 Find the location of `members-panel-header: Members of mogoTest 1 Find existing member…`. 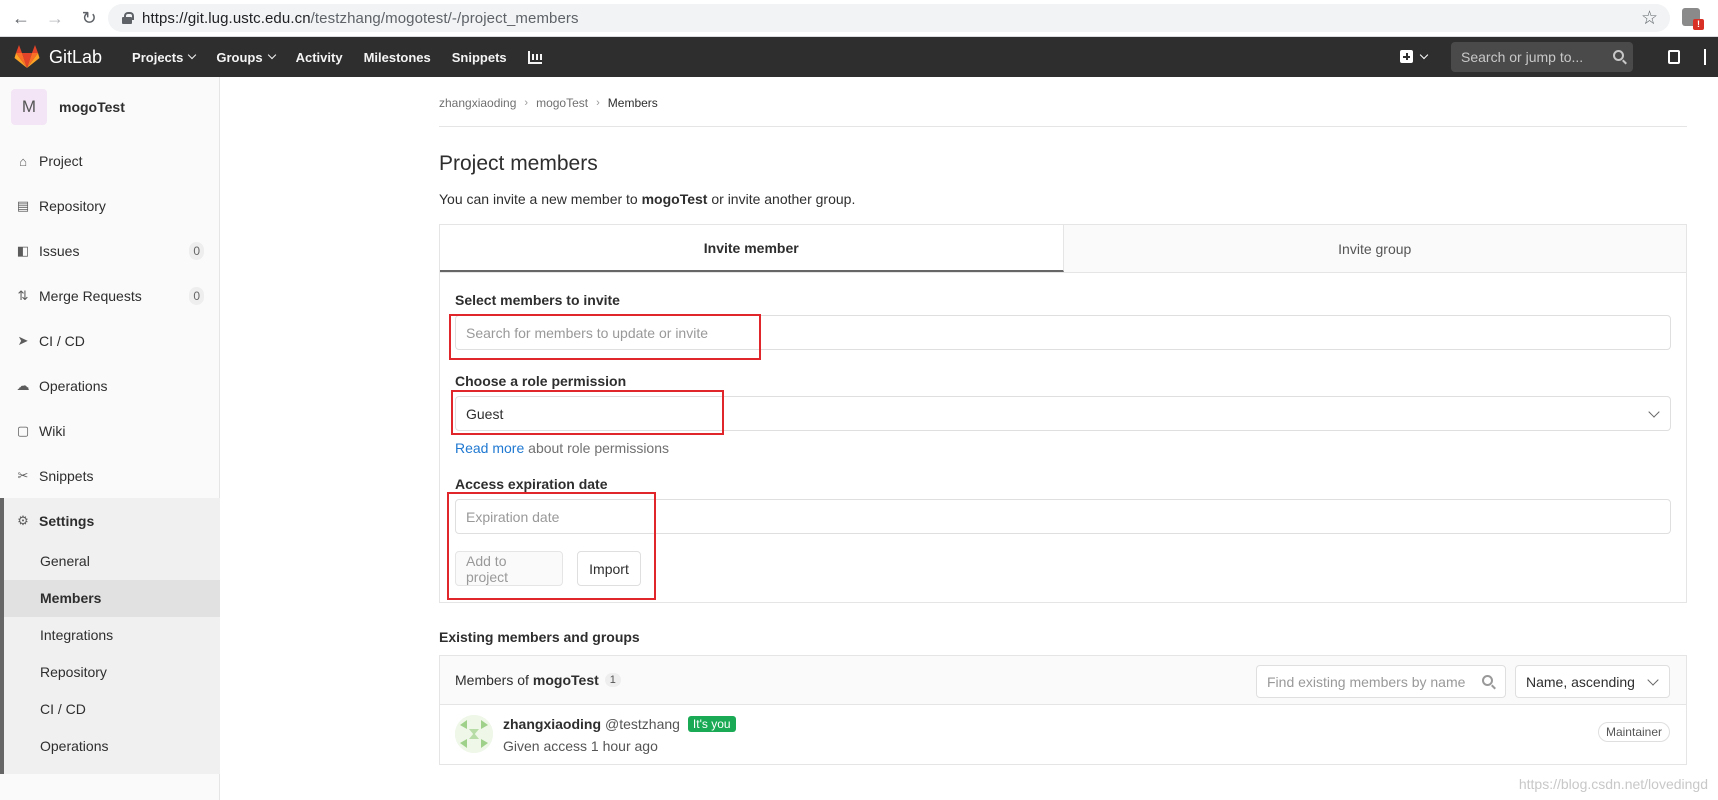

members-panel-header: Members of mogoTest 1 Find existing member… is located at coordinates (1063, 680).